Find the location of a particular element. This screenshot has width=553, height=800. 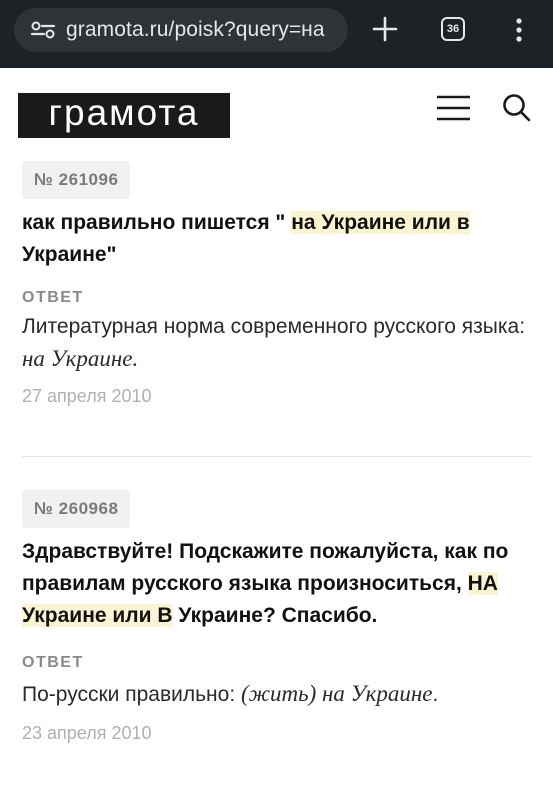

new-tab-icon is located at coordinates (385, 29).